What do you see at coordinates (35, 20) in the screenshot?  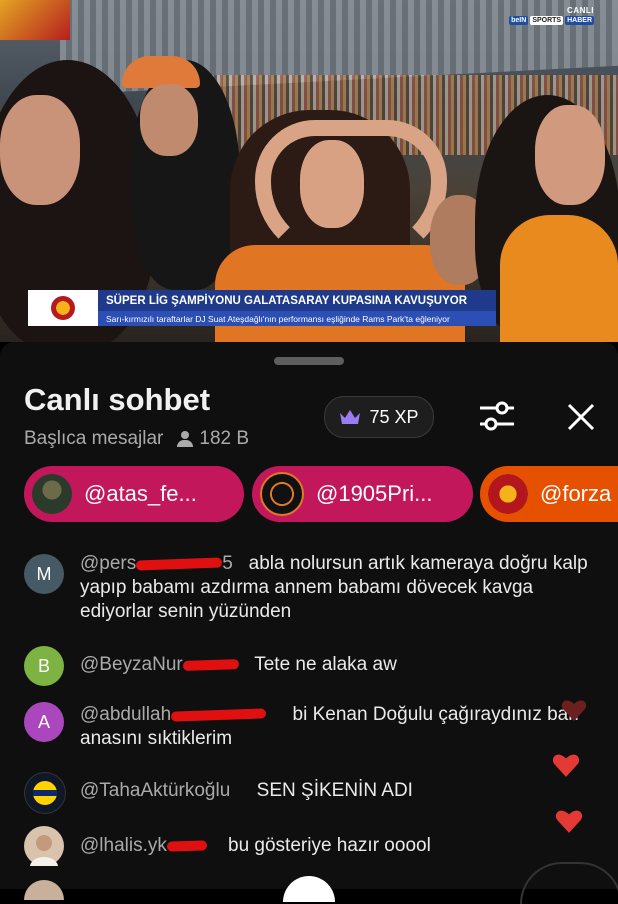 I see `fan-flag` at bounding box center [35, 20].